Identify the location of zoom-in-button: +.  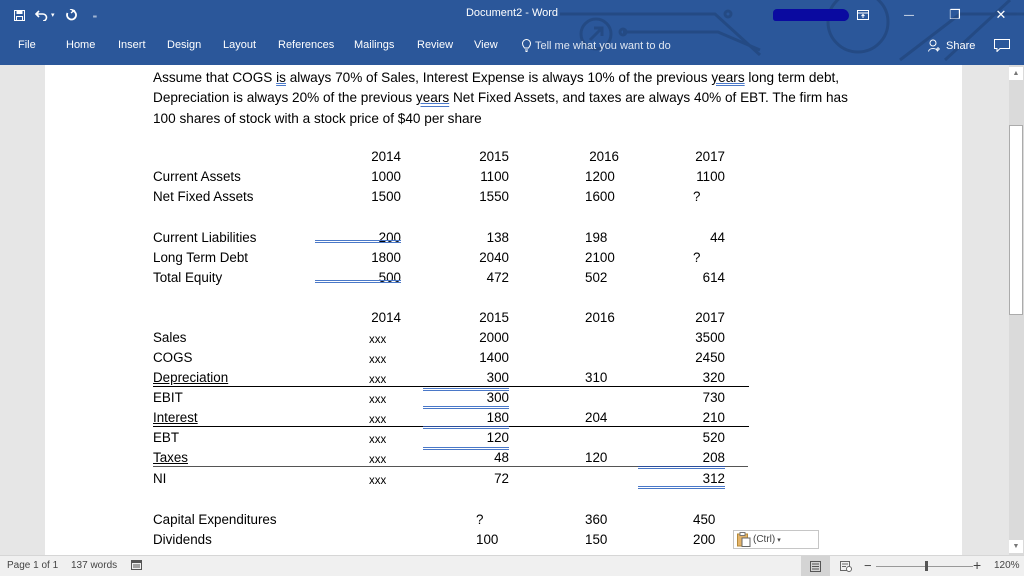
(977, 565).